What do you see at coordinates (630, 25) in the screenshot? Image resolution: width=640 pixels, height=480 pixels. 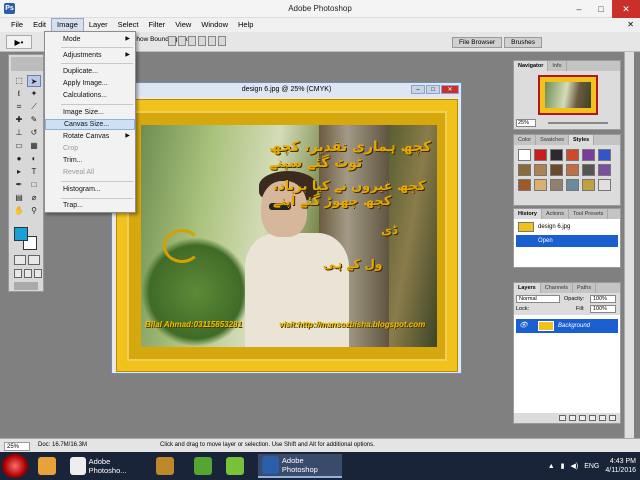 I see `document-close-button: ✕` at bounding box center [630, 25].